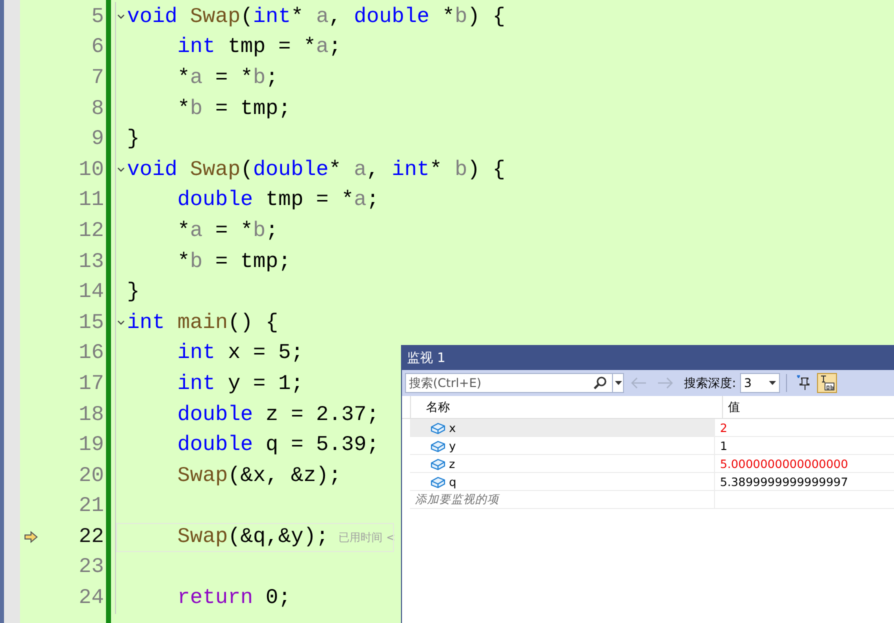 This screenshot has width=894, height=623. I want to click on code-line: int tmp = *a;, so click(259, 48).